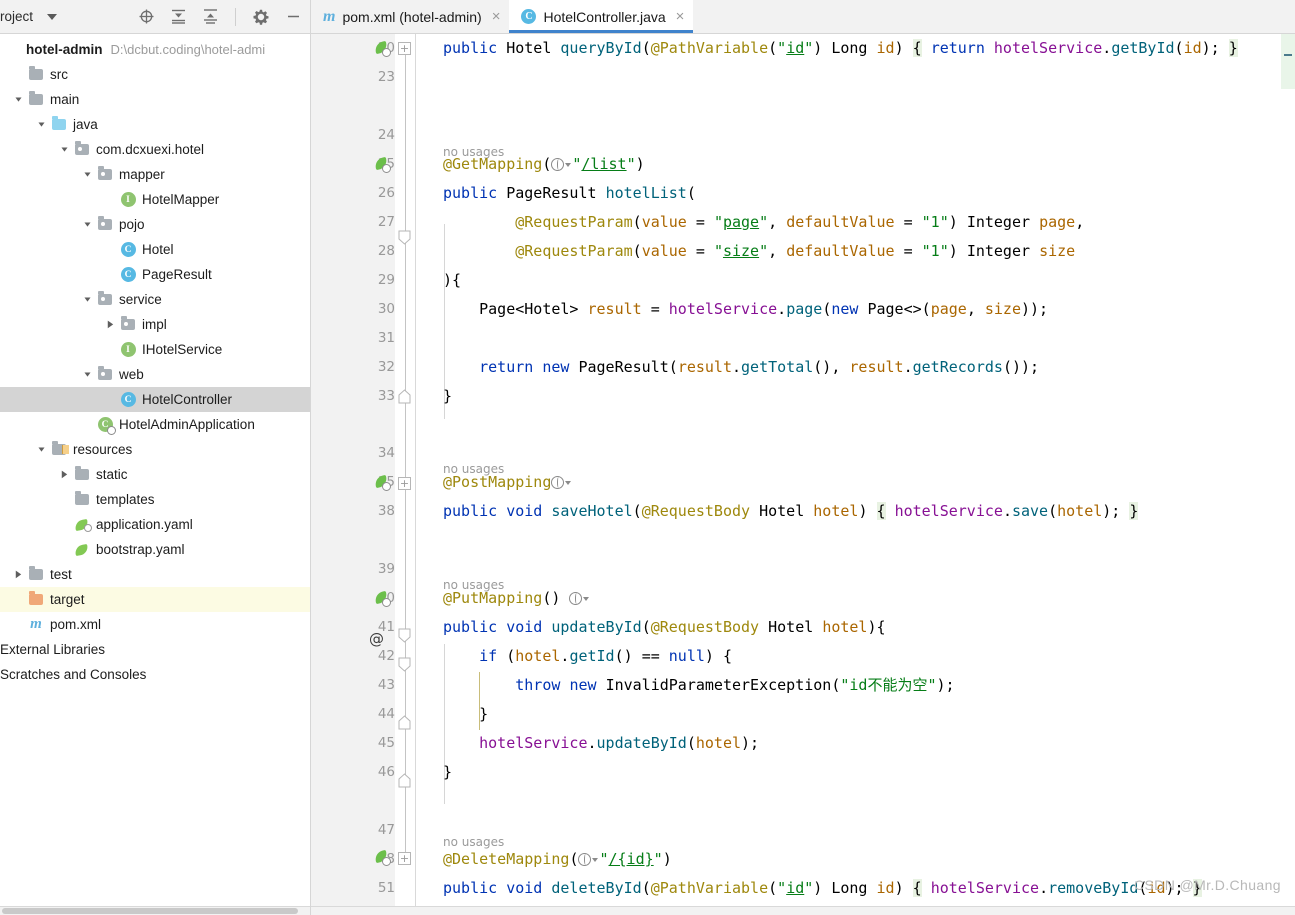 The width and height of the screenshot is (1295, 915). I want to click on tree-item-java: java, so click(155, 124).